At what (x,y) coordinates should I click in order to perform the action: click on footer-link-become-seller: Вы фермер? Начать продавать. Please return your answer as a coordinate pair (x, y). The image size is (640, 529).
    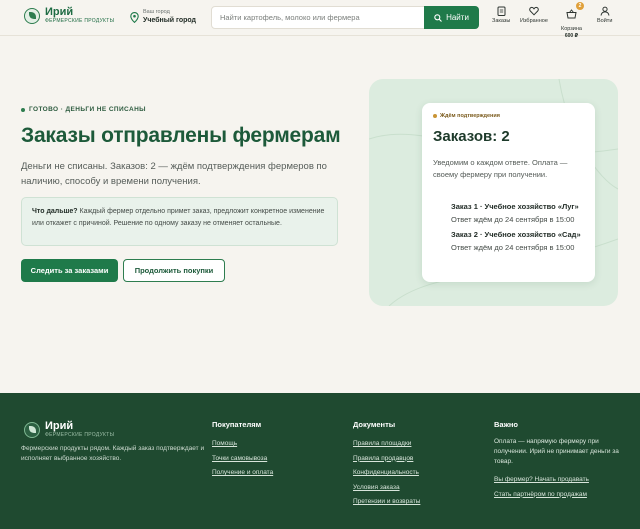
    Looking at the image, I should click on (564, 480).